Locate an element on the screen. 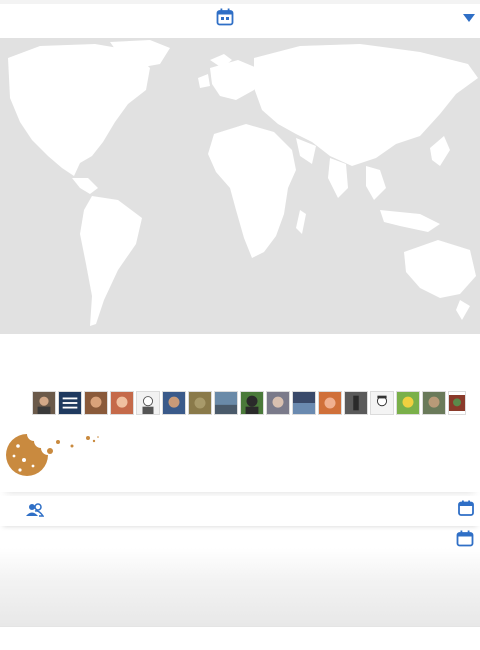 The image size is (480, 650). footer-band is located at coordinates (240, 587).